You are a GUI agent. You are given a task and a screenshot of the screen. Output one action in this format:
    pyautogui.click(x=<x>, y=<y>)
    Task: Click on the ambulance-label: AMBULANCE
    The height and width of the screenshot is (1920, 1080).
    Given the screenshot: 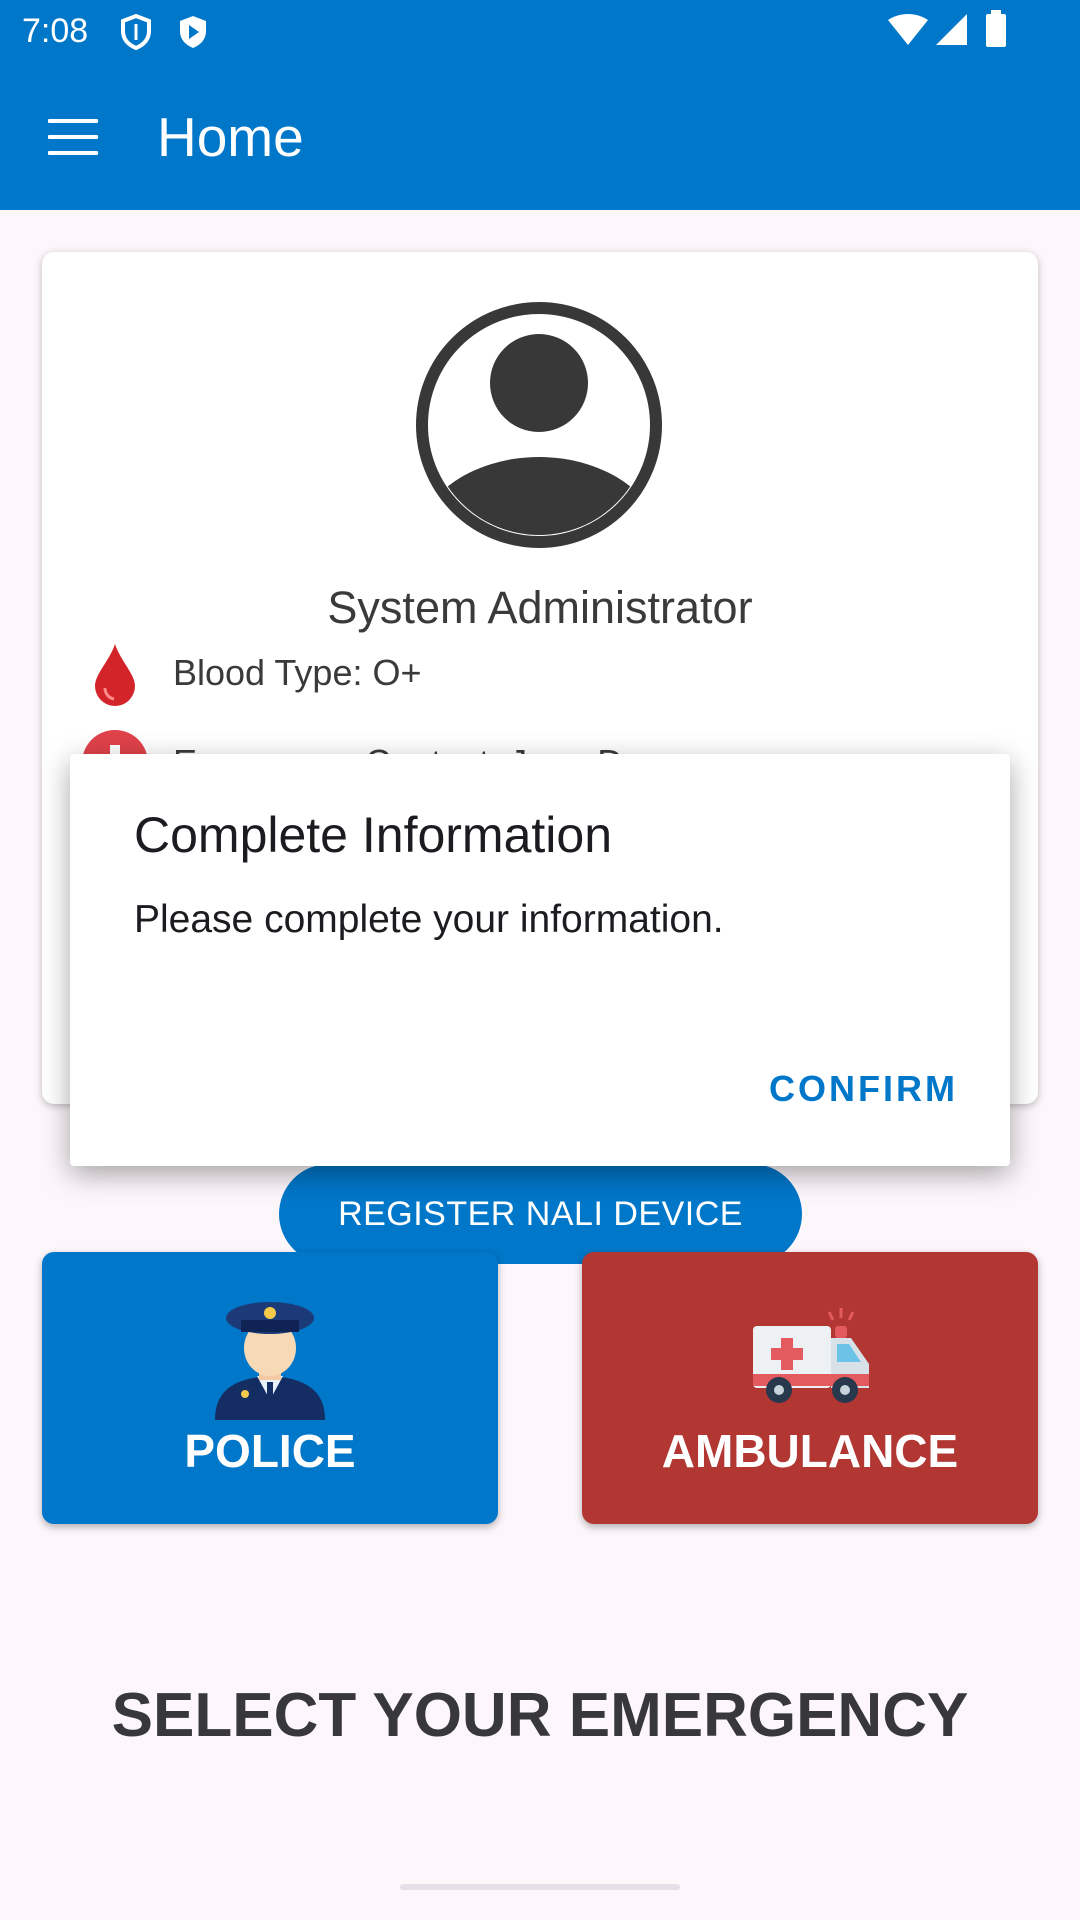 What is the action you would take?
    pyautogui.click(x=810, y=1451)
    